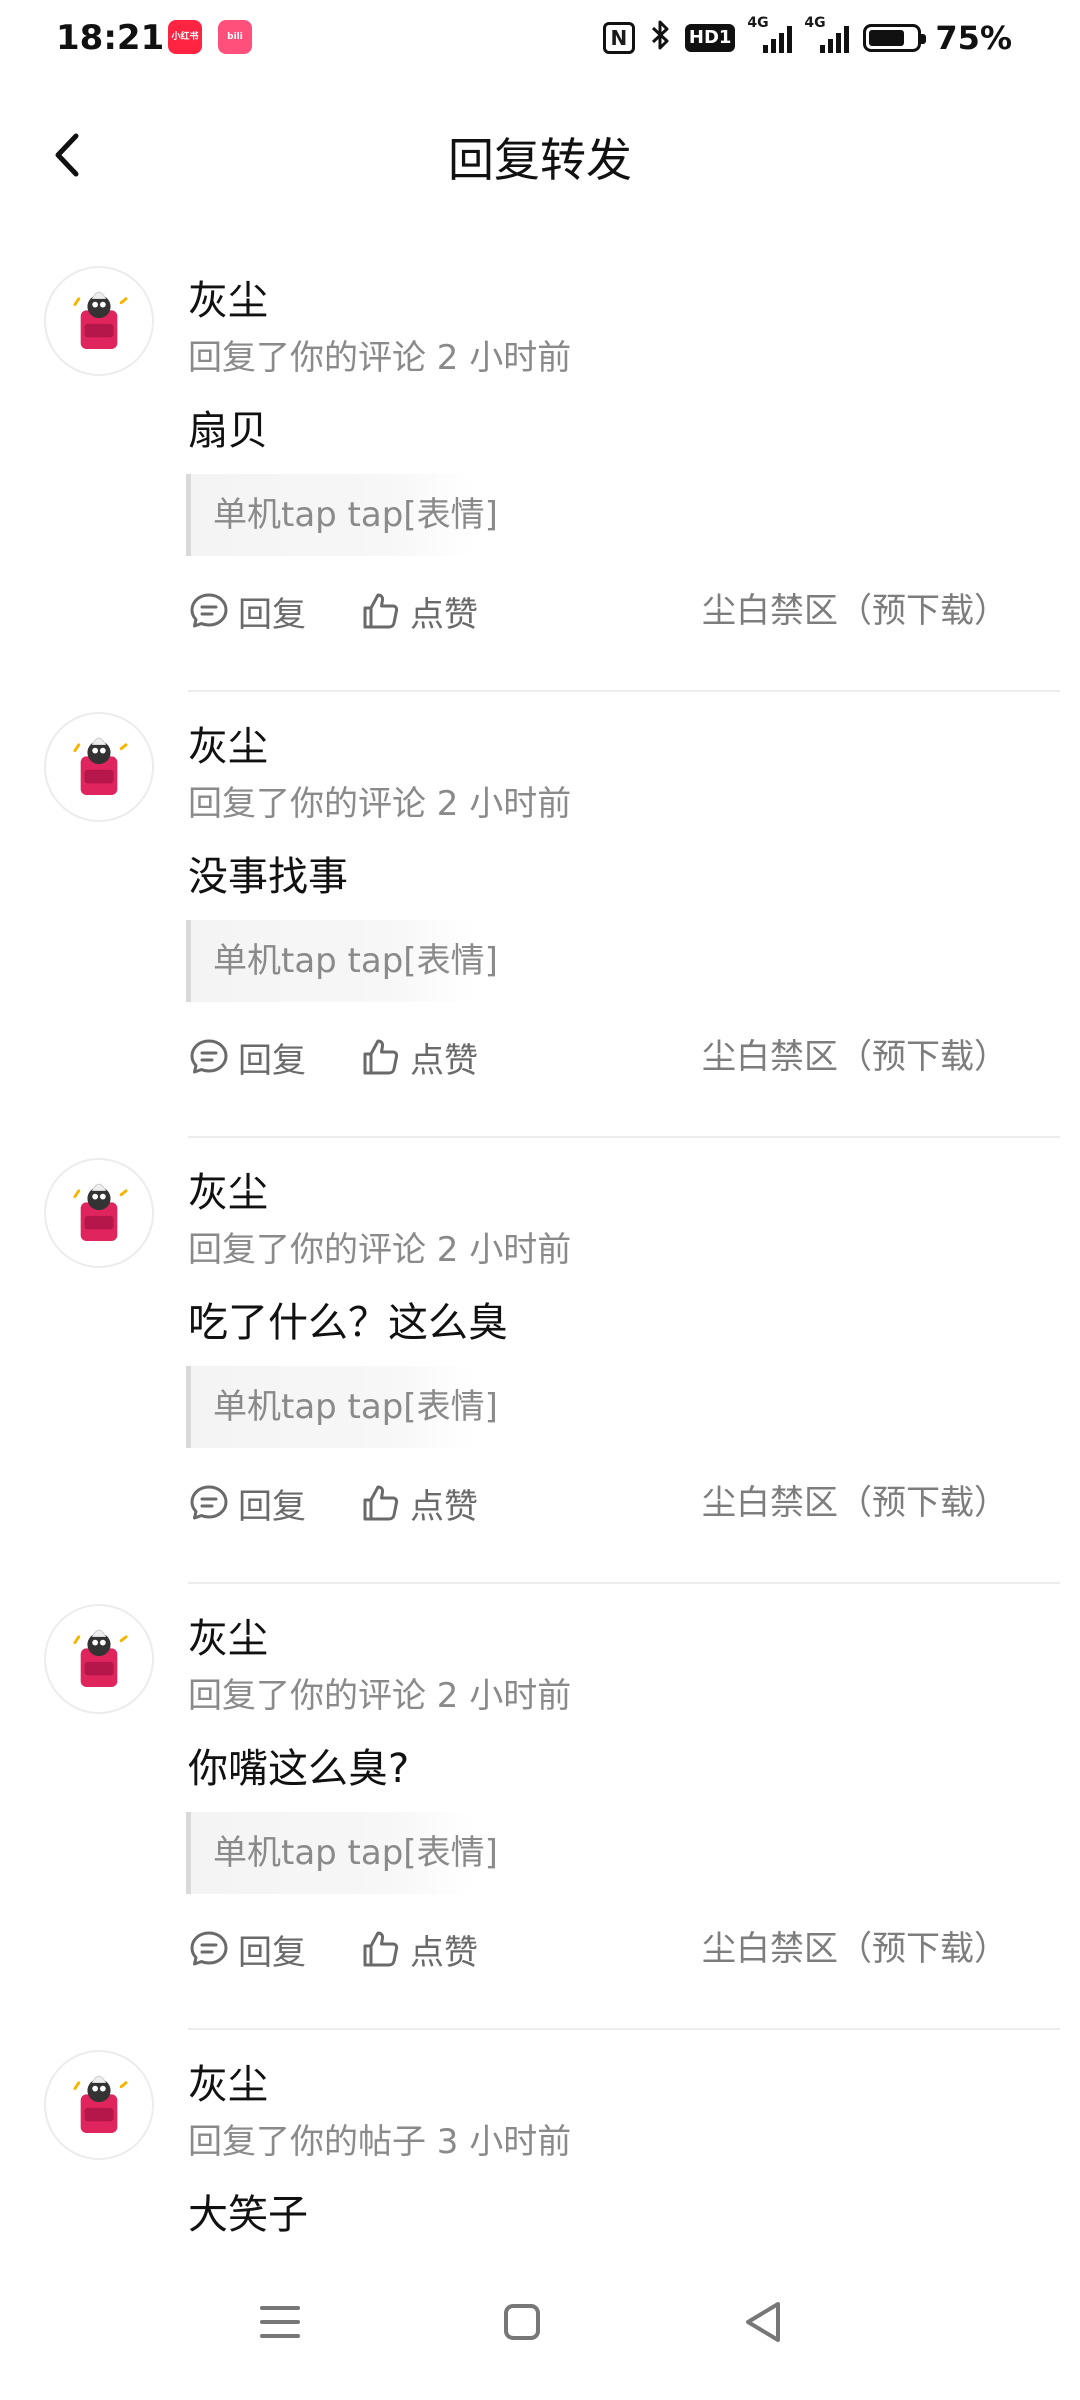 The image size is (1080, 2400). I want to click on system-nav-bar, so click(540, 2325).